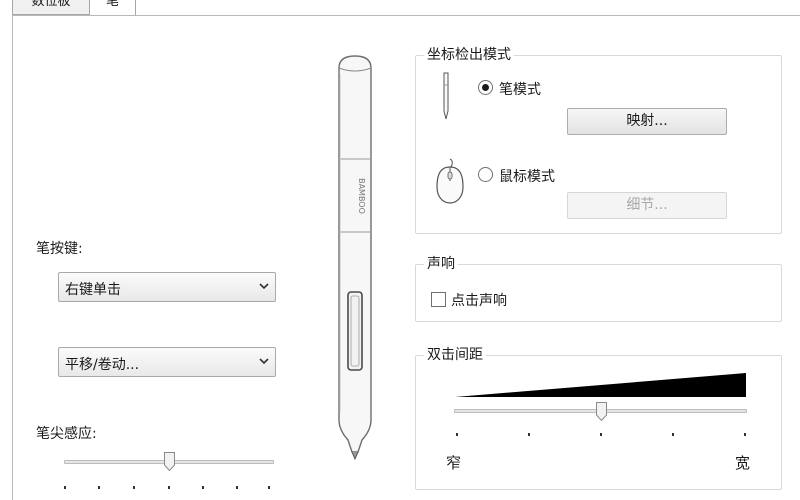  What do you see at coordinates (167, 287) in the screenshot?
I see `upper-button-select: 右键单击` at bounding box center [167, 287].